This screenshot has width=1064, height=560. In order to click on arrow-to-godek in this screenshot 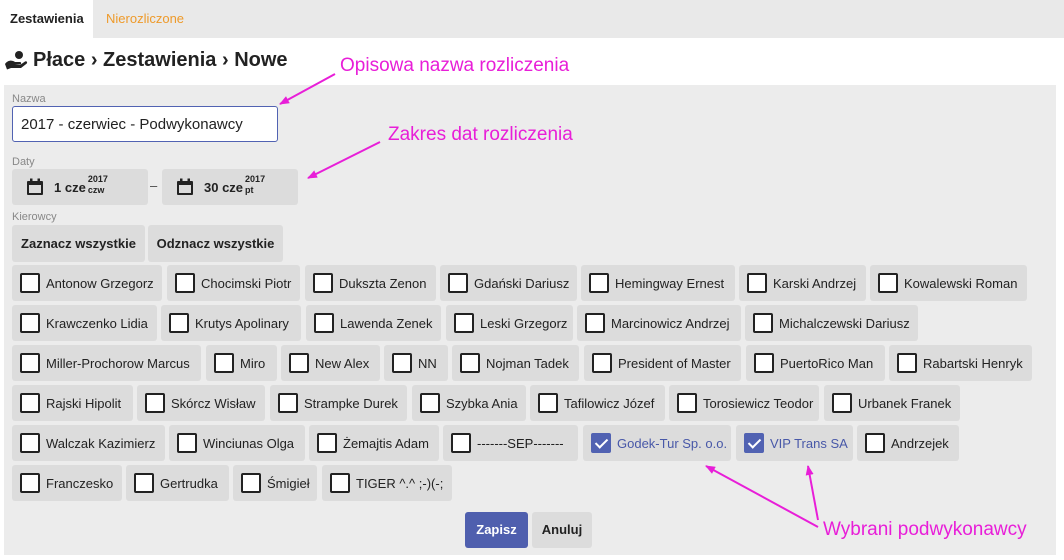, I will do `click(762, 496)`.